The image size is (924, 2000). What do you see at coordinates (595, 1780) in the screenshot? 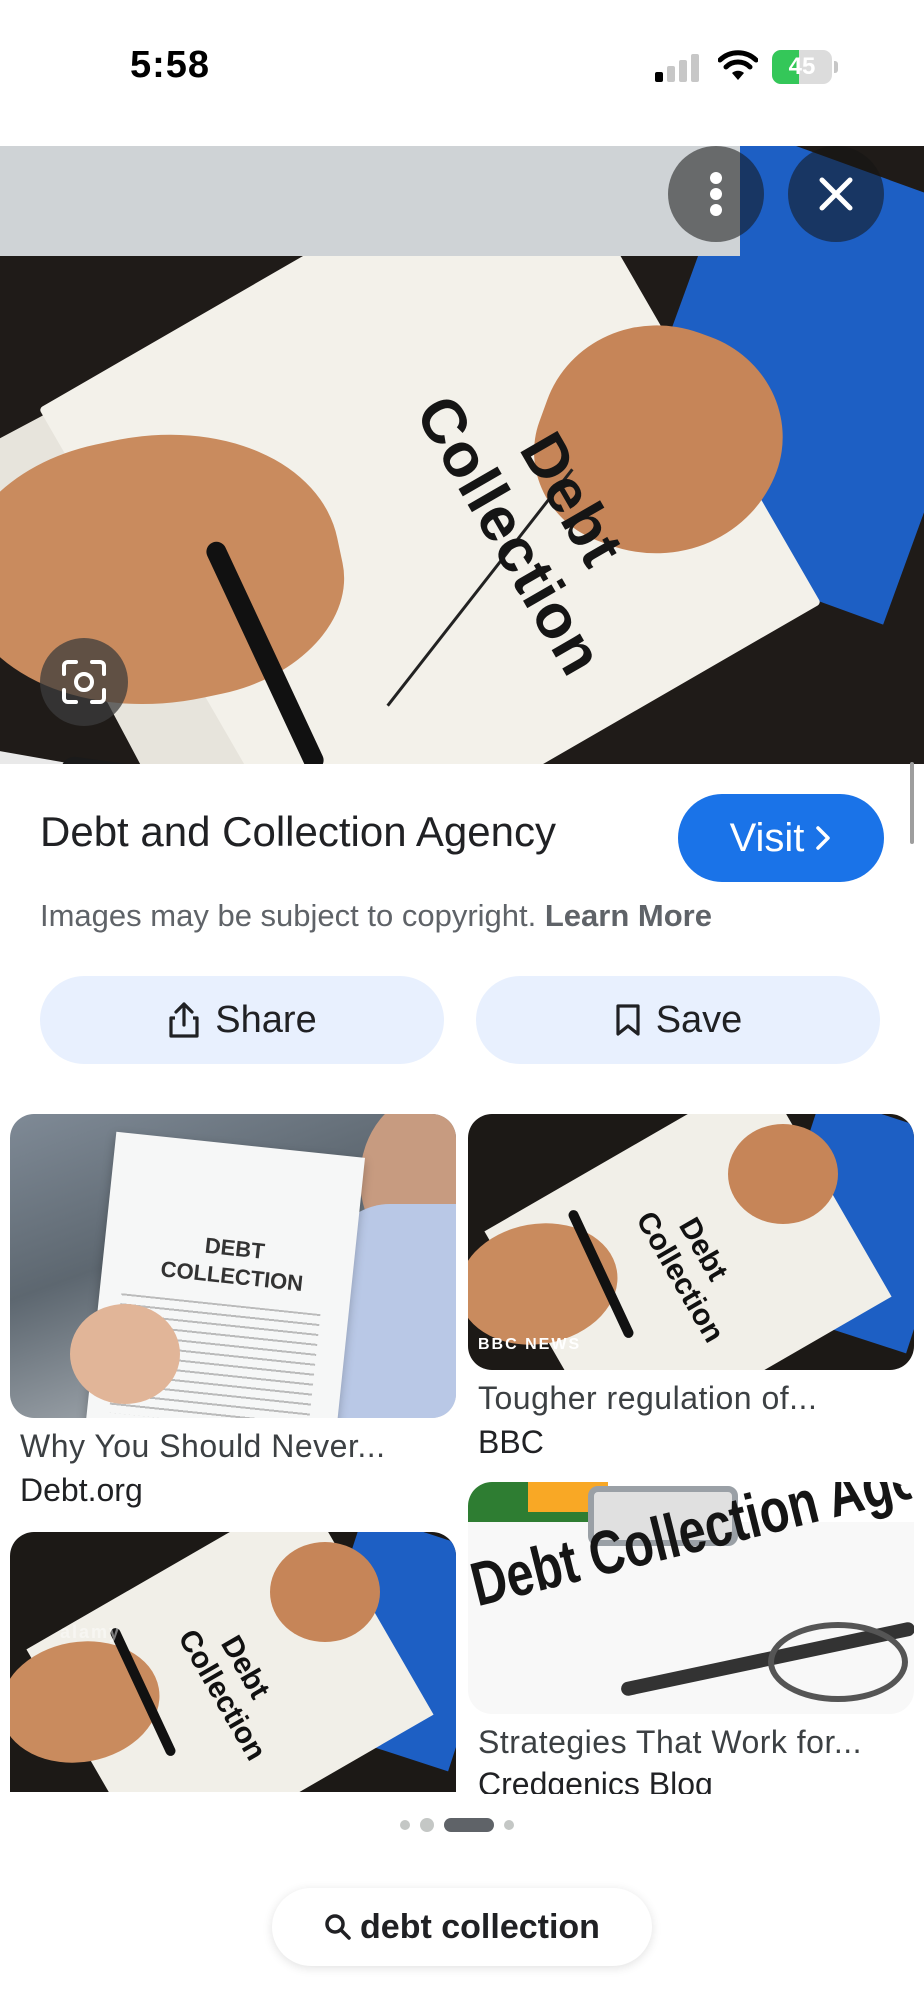
I see `related-source: Credgenics Blog` at bounding box center [595, 1780].